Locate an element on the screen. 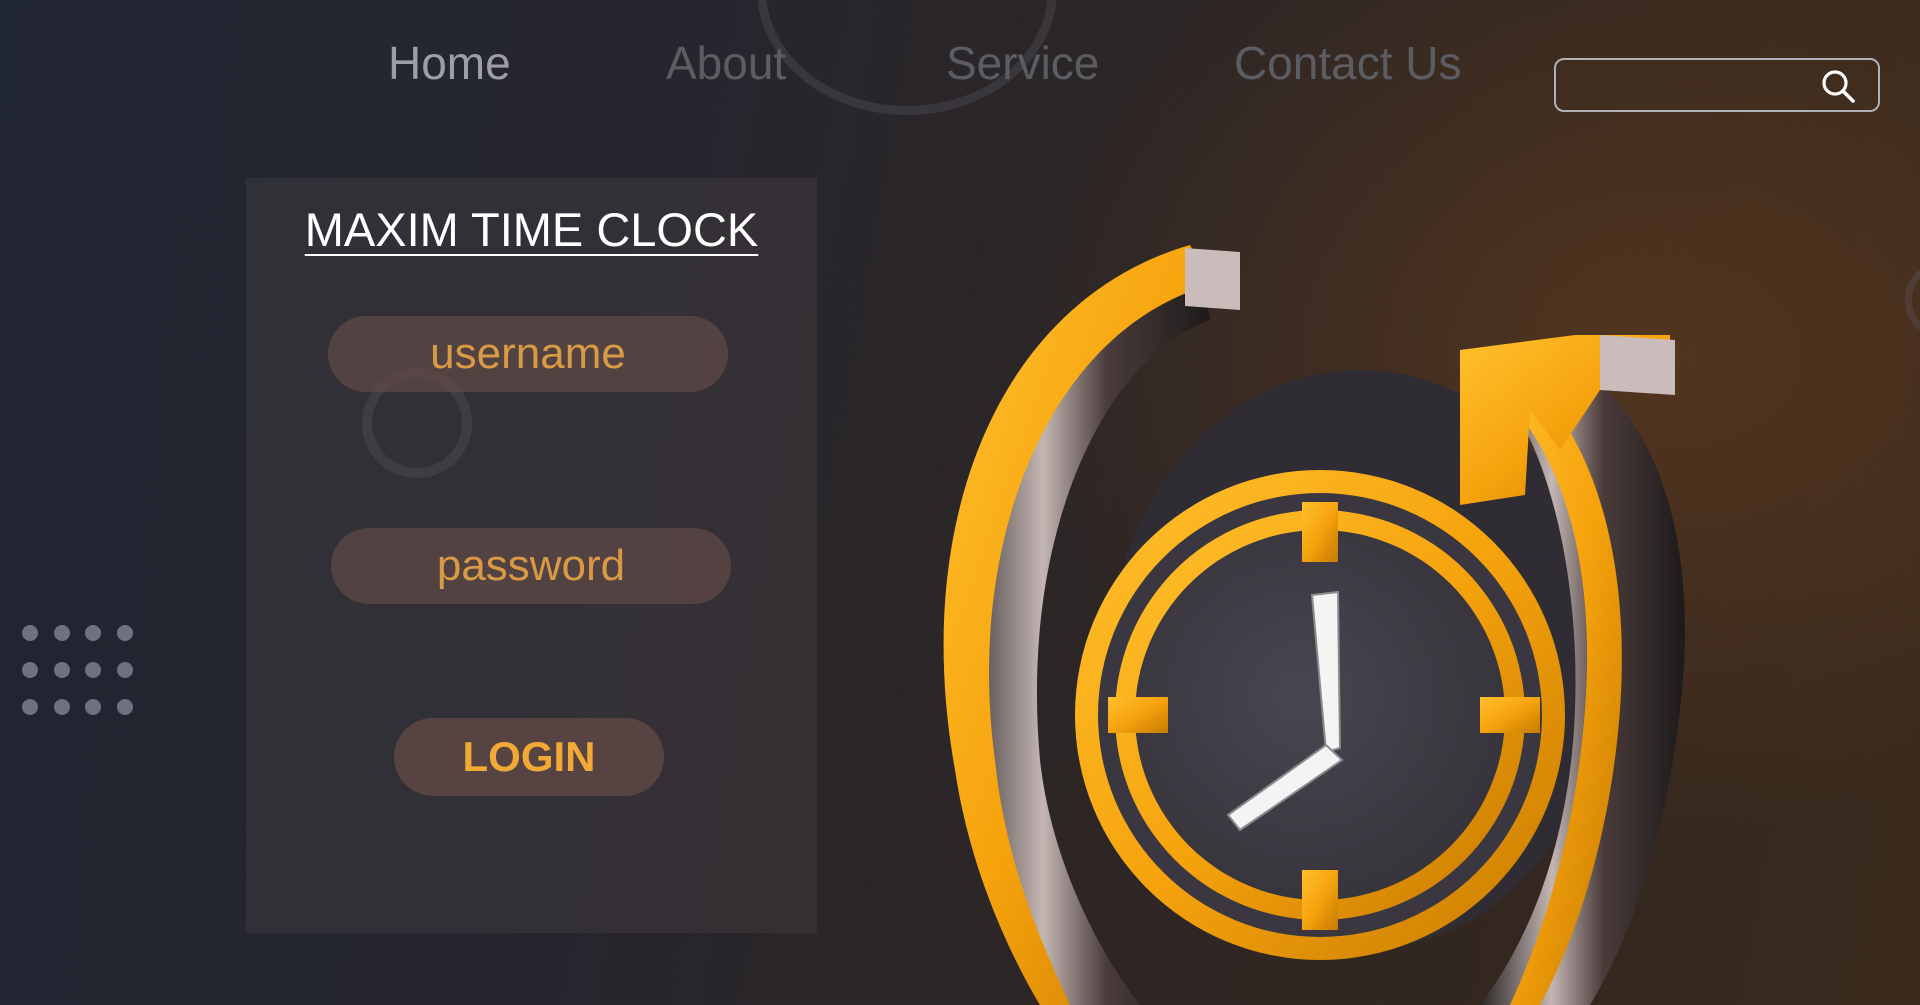 Image resolution: width=1920 pixels, height=1005 pixels. nav-home-link: Home is located at coordinates (449, 63).